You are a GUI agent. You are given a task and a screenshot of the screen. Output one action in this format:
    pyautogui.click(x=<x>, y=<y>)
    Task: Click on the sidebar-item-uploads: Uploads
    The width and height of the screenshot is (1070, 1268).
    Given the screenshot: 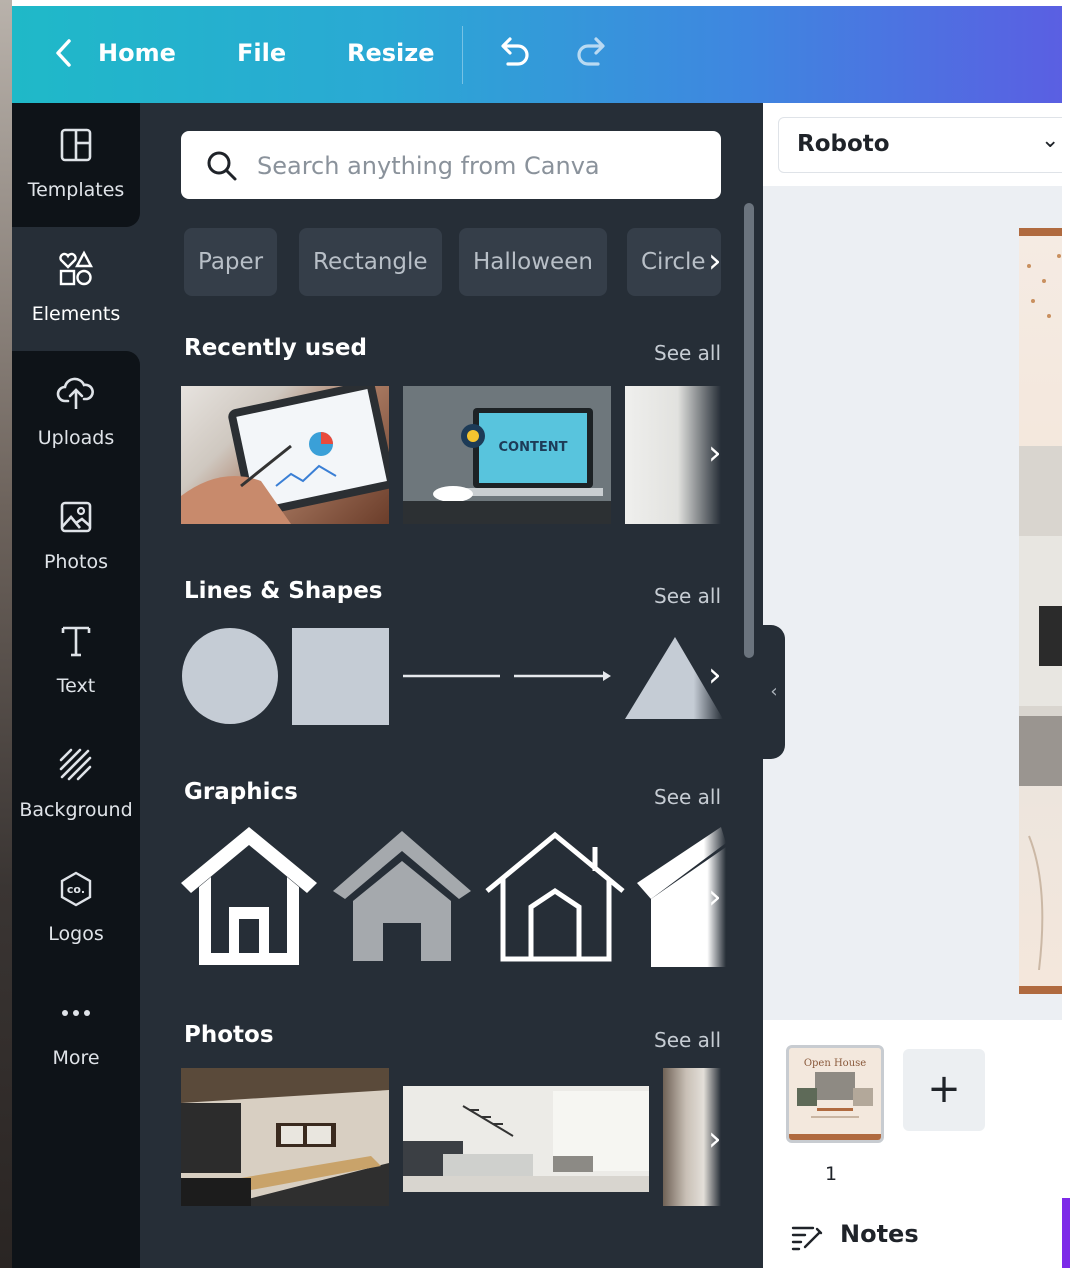 What is the action you would take?
    pyautogui.click(x=76, y=413)
    